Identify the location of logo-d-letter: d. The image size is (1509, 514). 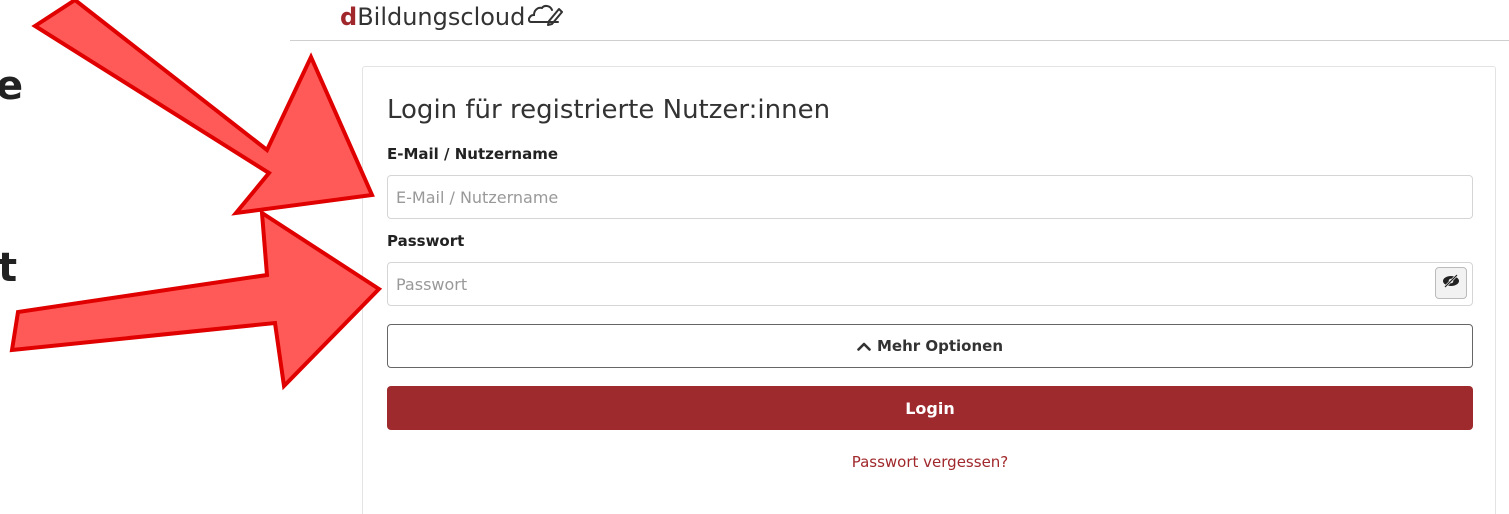
(349, 17).